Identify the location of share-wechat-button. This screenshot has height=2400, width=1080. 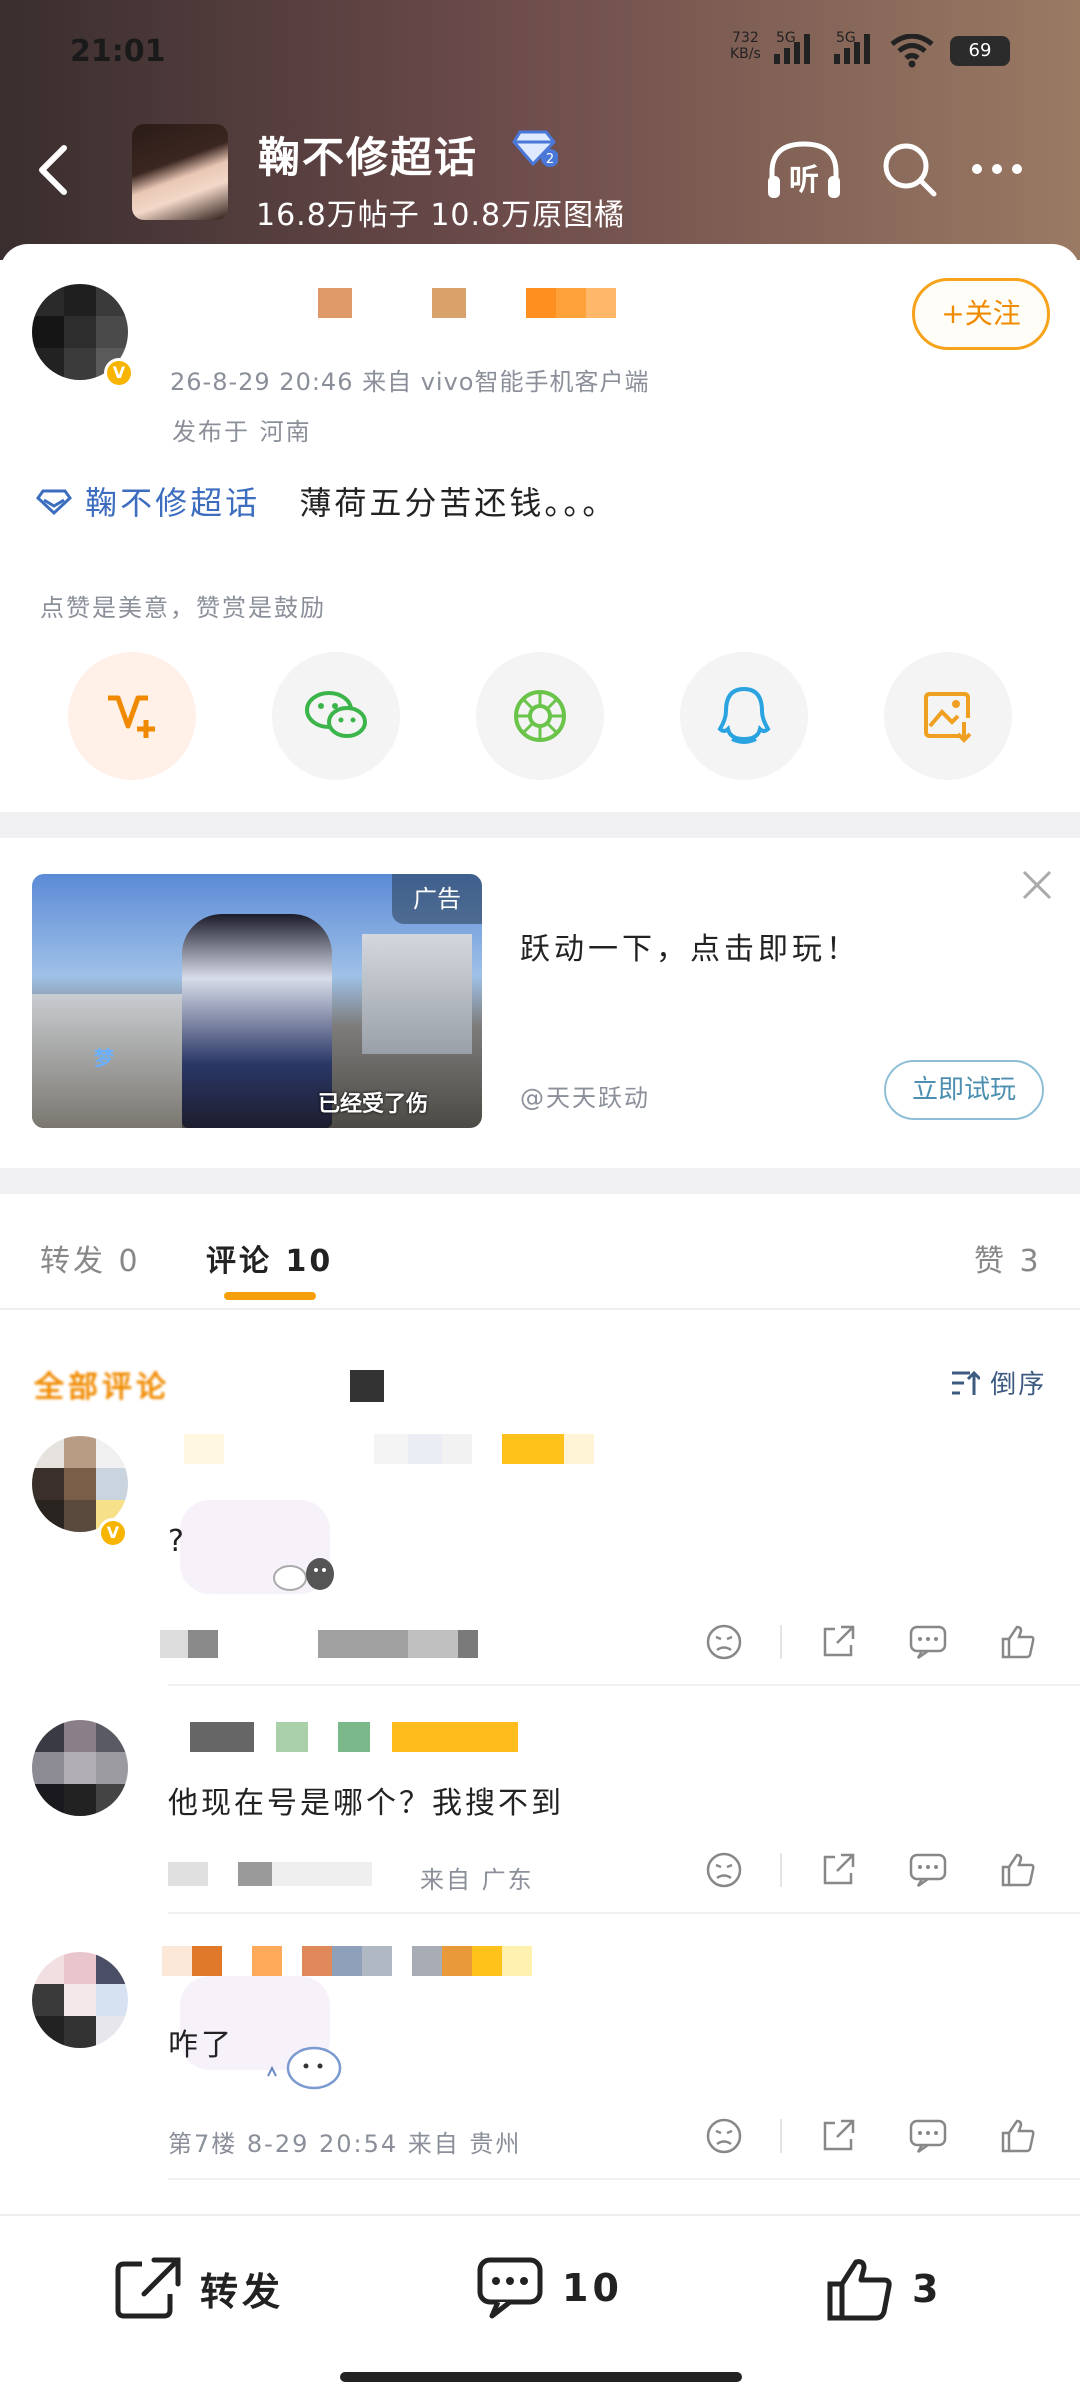
(336, 716).